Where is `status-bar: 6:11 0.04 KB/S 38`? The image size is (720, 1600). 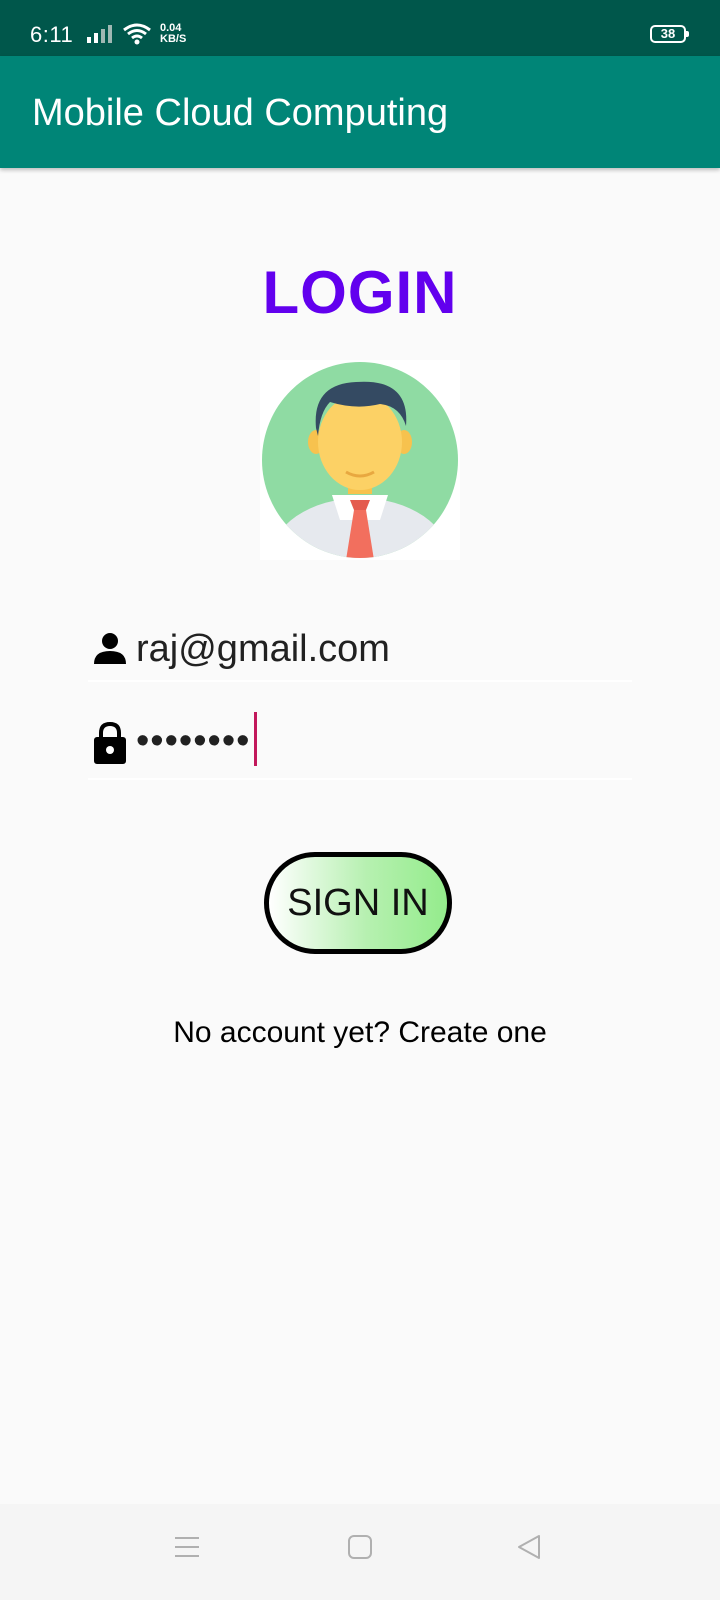 status-bar: 6:11 0.04 KB/S 38 is located at coordinates (360, 28).